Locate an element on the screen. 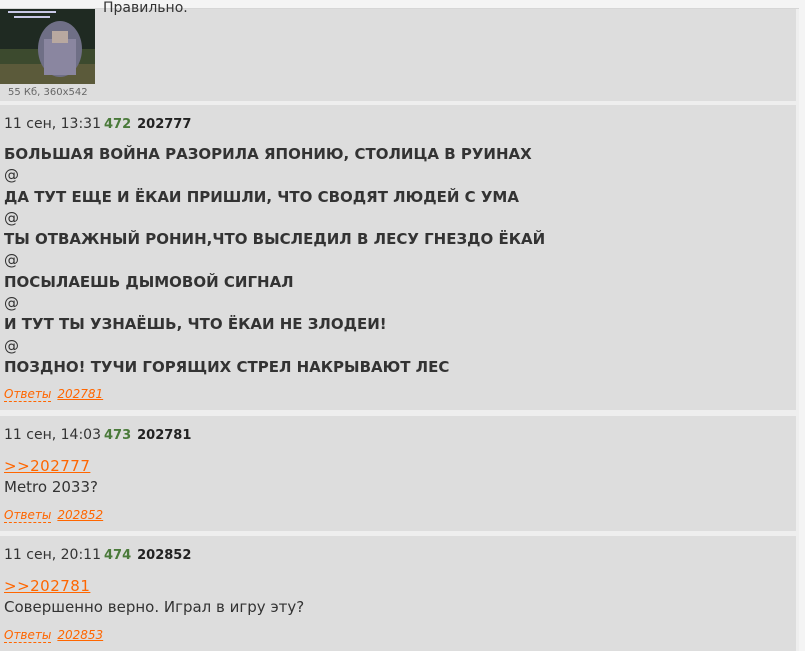 Image resolution: width=805 pixels, height=651 pixels. reply-link: 202853 is located at coordinates (80, 635).